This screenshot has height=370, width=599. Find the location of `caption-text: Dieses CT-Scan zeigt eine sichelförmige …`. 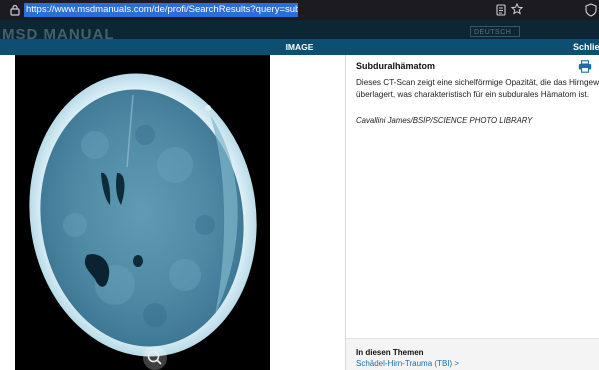

caption-text: Dieses CT-Scan zeigt eine sichelförmige … is located at coordinates (477, 88).